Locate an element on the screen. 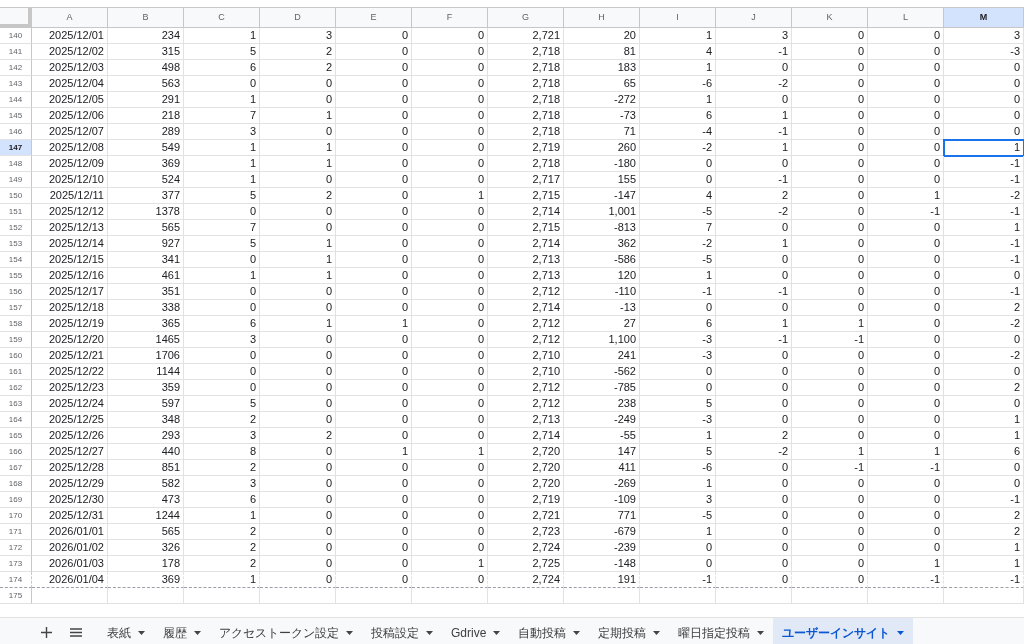  row-header: 147 is located at coordinates (16, 148).